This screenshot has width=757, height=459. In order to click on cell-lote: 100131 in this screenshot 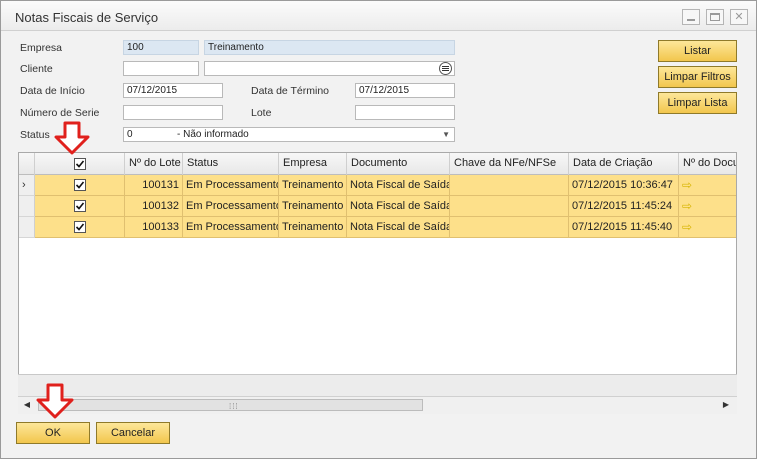, I will do `click(154, 185)`.